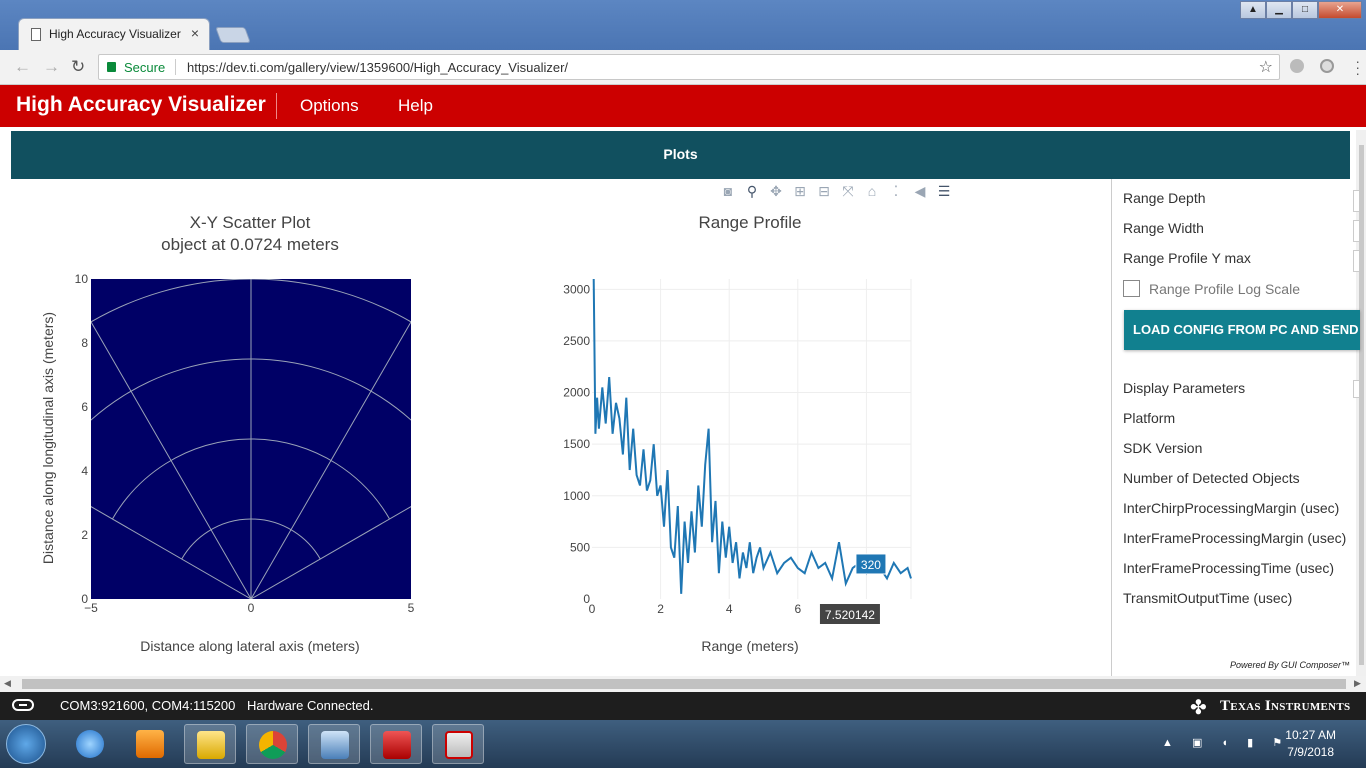 Image resolution: width=1366 pixels, height=768 pixels. I want to click on range-depth-input, so click(1356, 201).